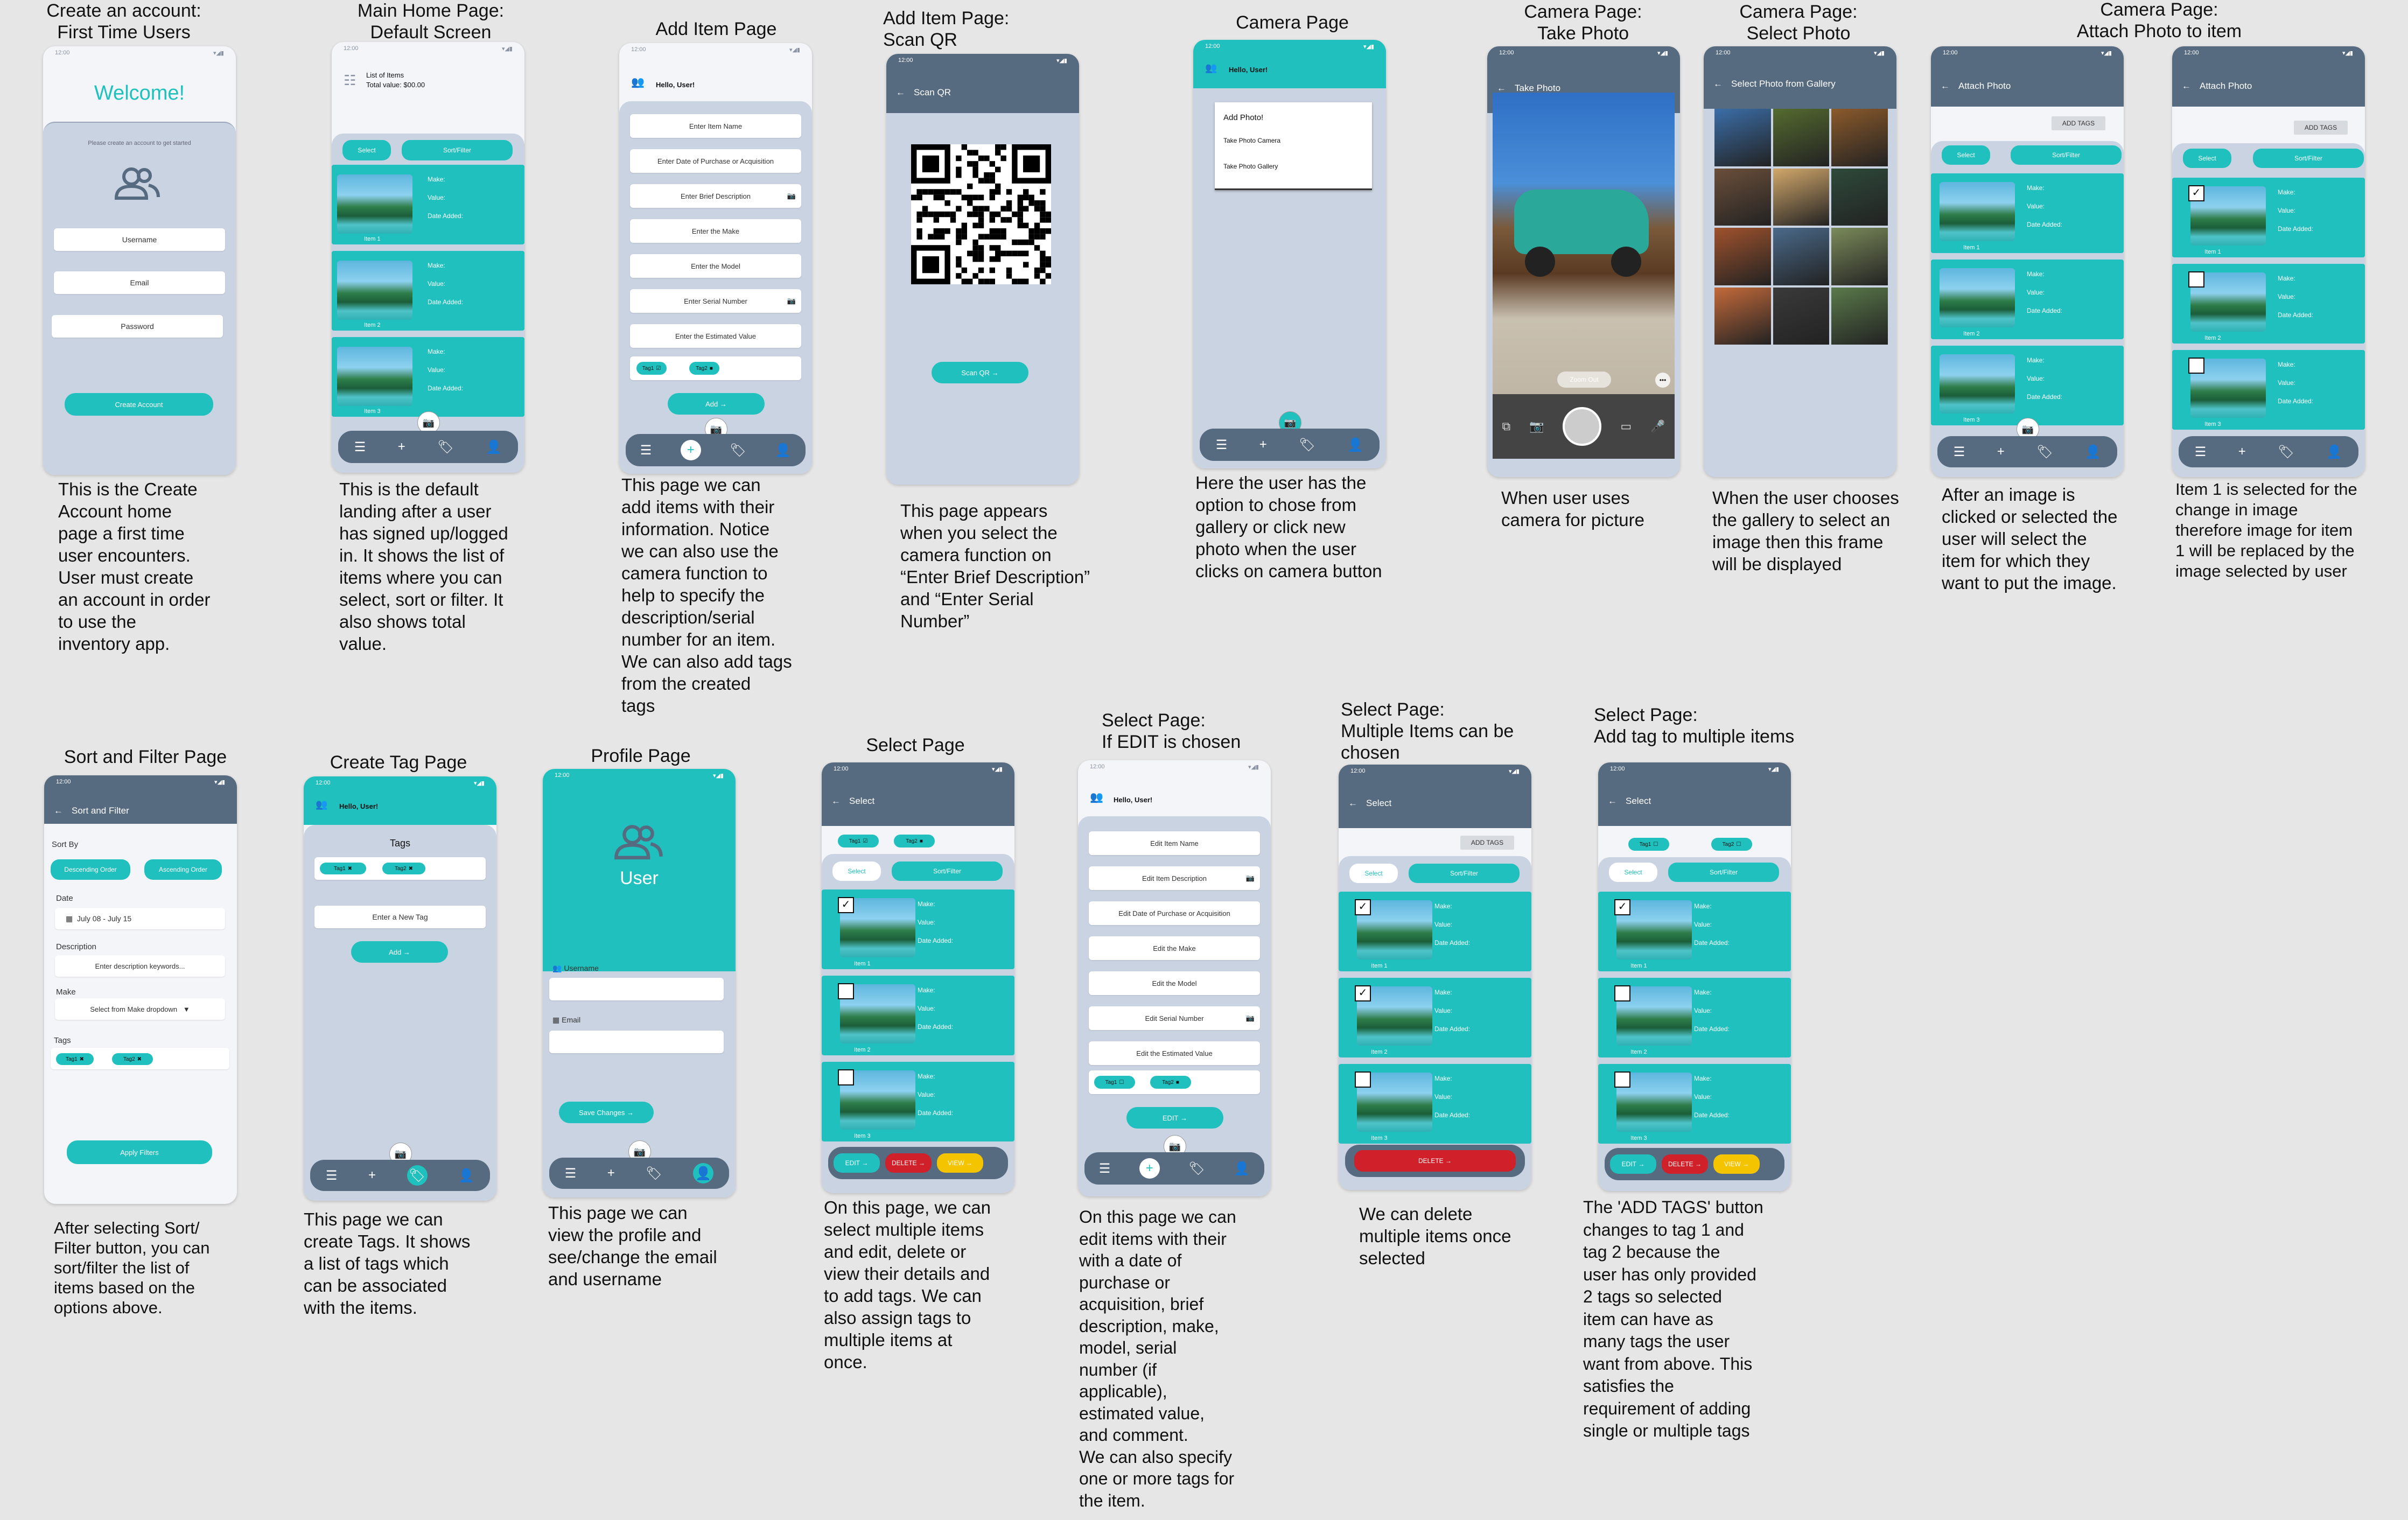 The width and height of the screenshot is (2408, 1520). I want to click on username-field, so click(636, 989).